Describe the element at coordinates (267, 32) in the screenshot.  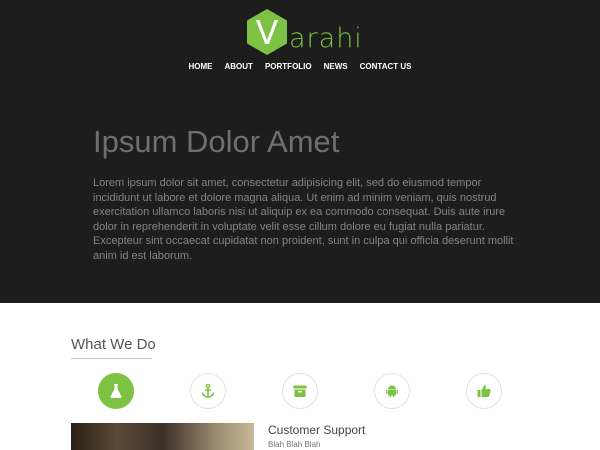
I see `logo-initial: V` at that location.